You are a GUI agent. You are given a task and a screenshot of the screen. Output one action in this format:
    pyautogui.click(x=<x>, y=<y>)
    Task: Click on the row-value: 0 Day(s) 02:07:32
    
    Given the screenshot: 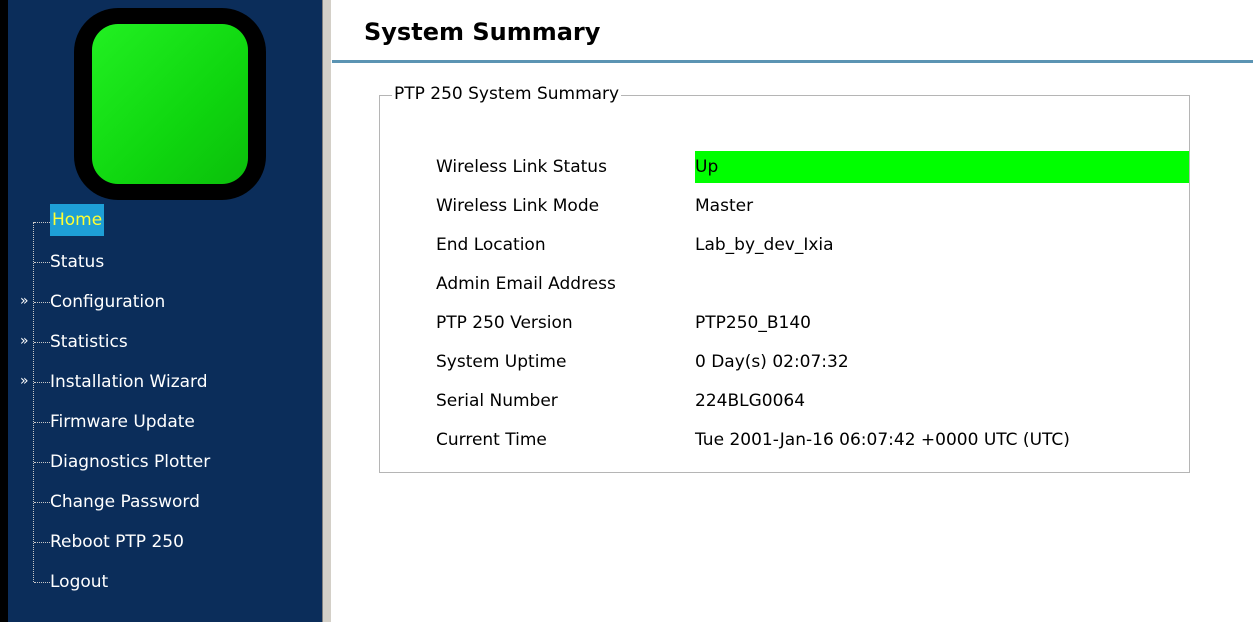 What is the action you would take?
    pyautogui.click(x=772, y=361)
    